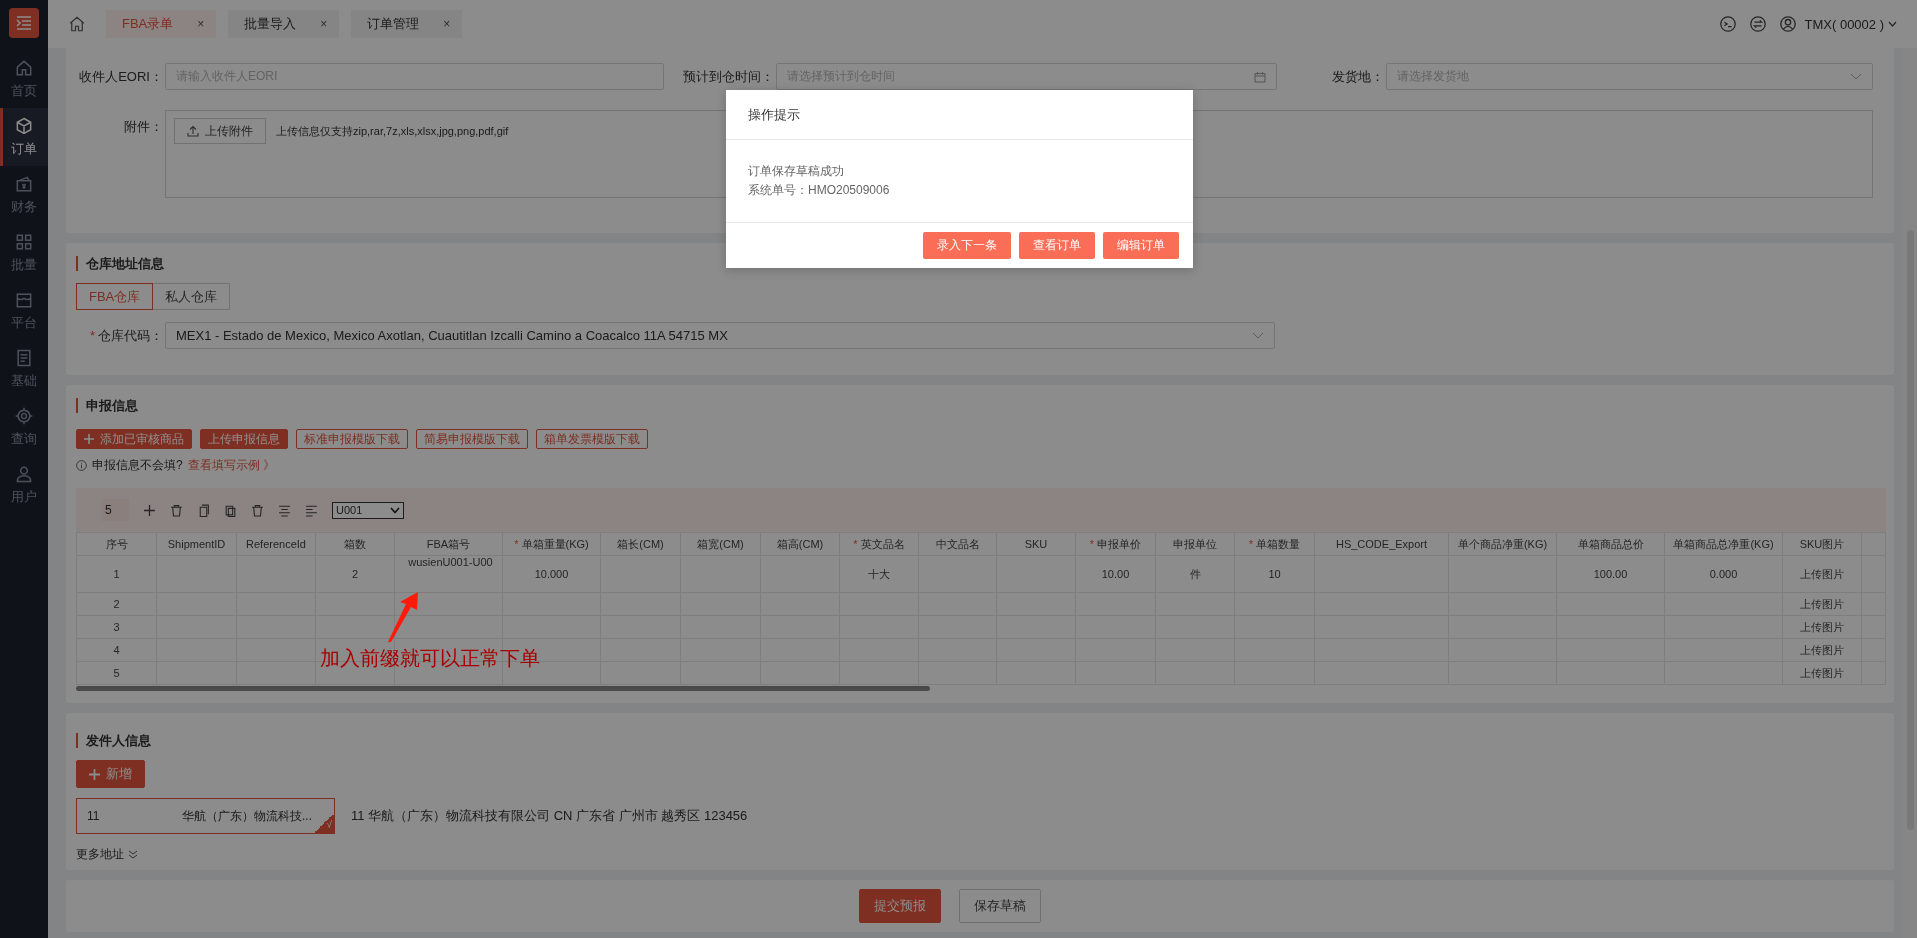 The height and width of the screenshot is (938, 1917). Describe the element at coordinates (1141, 245) in the screenshot. I see `dialog-button: 编辑订单` at that location.